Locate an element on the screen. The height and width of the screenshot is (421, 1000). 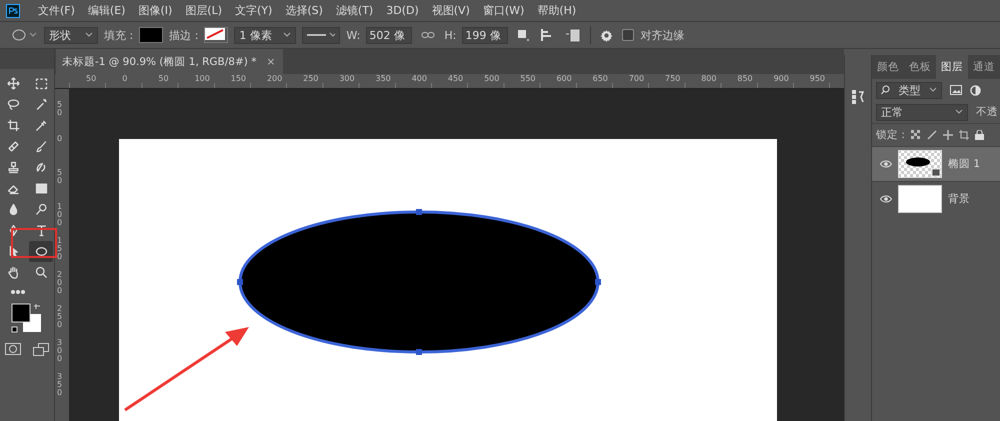
menu-item: 窗口(W) is located at coordinates (503, 10).